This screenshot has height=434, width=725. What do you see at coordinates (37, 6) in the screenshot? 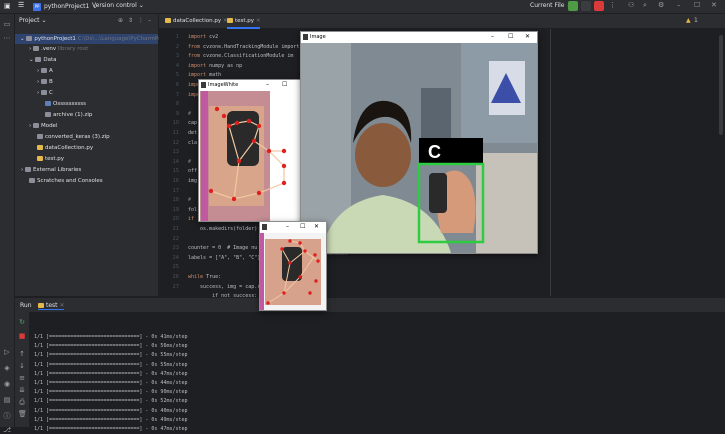
I see `project-badge: PP` at bounding box center [37, 6].